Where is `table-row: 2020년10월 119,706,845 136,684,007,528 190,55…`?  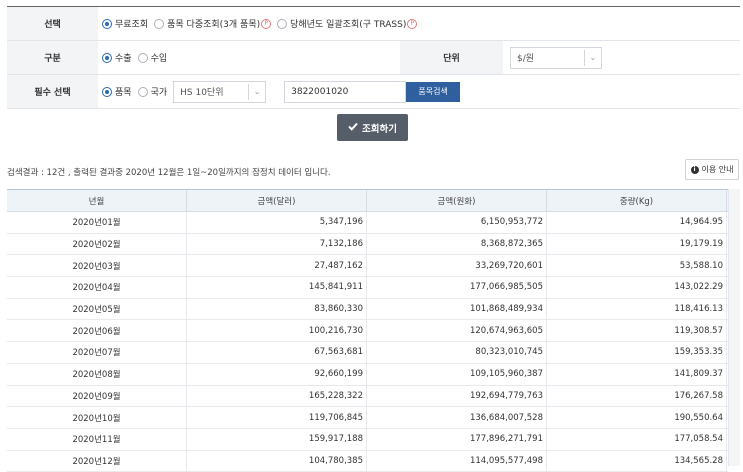 table-row: 2020년10월 119,706,845 136,684,007,528 190,55… is located at coordinates (367, 418).